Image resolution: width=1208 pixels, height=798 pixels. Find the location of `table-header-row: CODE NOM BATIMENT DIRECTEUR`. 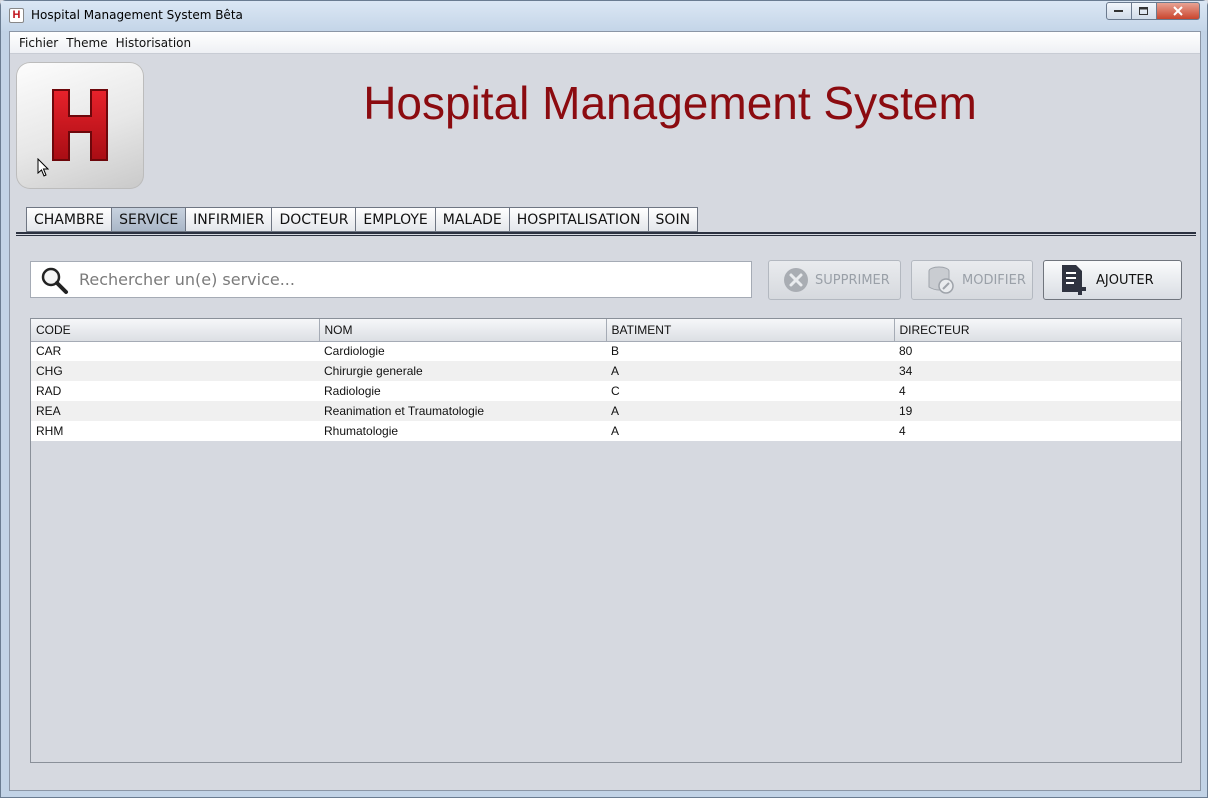

table-header-row: CODE NOM BATIMENT DIRECTEUR is located at coordinates (606, 330).